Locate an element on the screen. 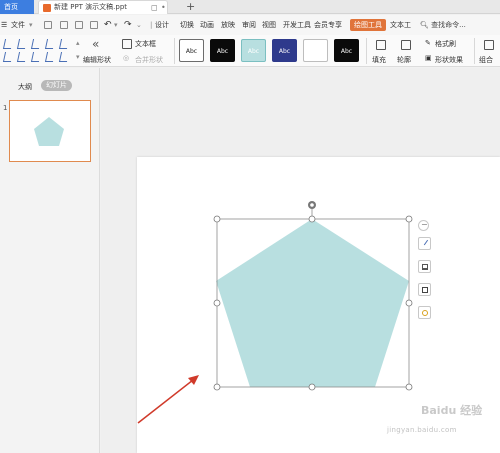 The height and width of the screenshot is (453, 500). outline-icon is located at coordinates (425, 290).